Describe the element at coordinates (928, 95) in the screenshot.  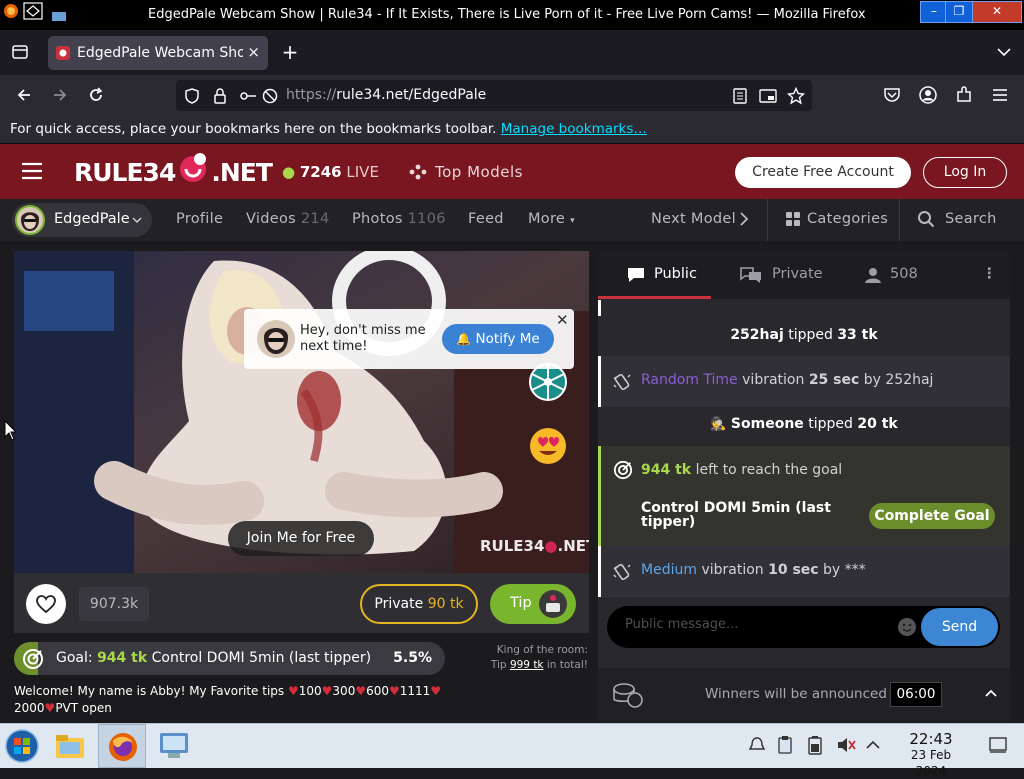
I see `account-icon` at that location.